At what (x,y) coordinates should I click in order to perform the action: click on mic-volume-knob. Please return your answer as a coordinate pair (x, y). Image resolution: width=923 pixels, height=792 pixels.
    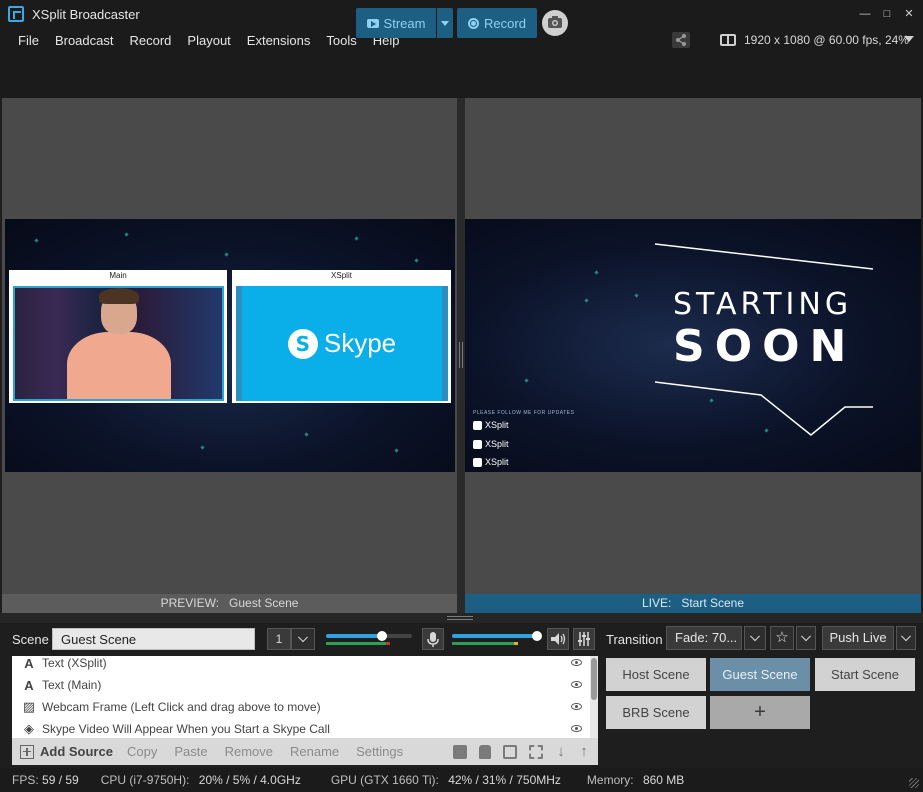
    Looking at the image, I should click on (537, 636).